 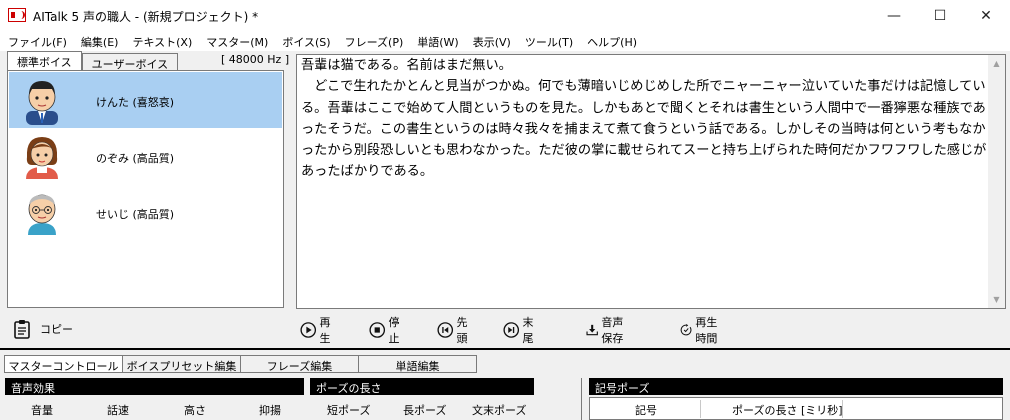 I want to click on param-speed-label: 話速, so click(x=118, y=410).